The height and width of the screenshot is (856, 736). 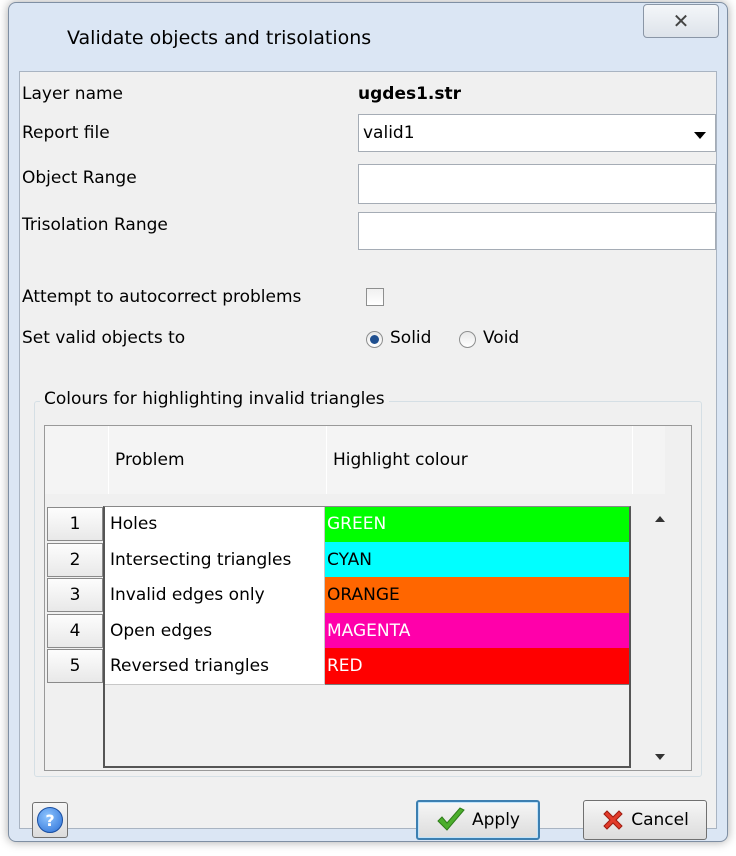 What do you see at coordinates (480, 460) in the screenshot?
I see `column-header-colour: Highlight colour` at bounding box center [480, 460].